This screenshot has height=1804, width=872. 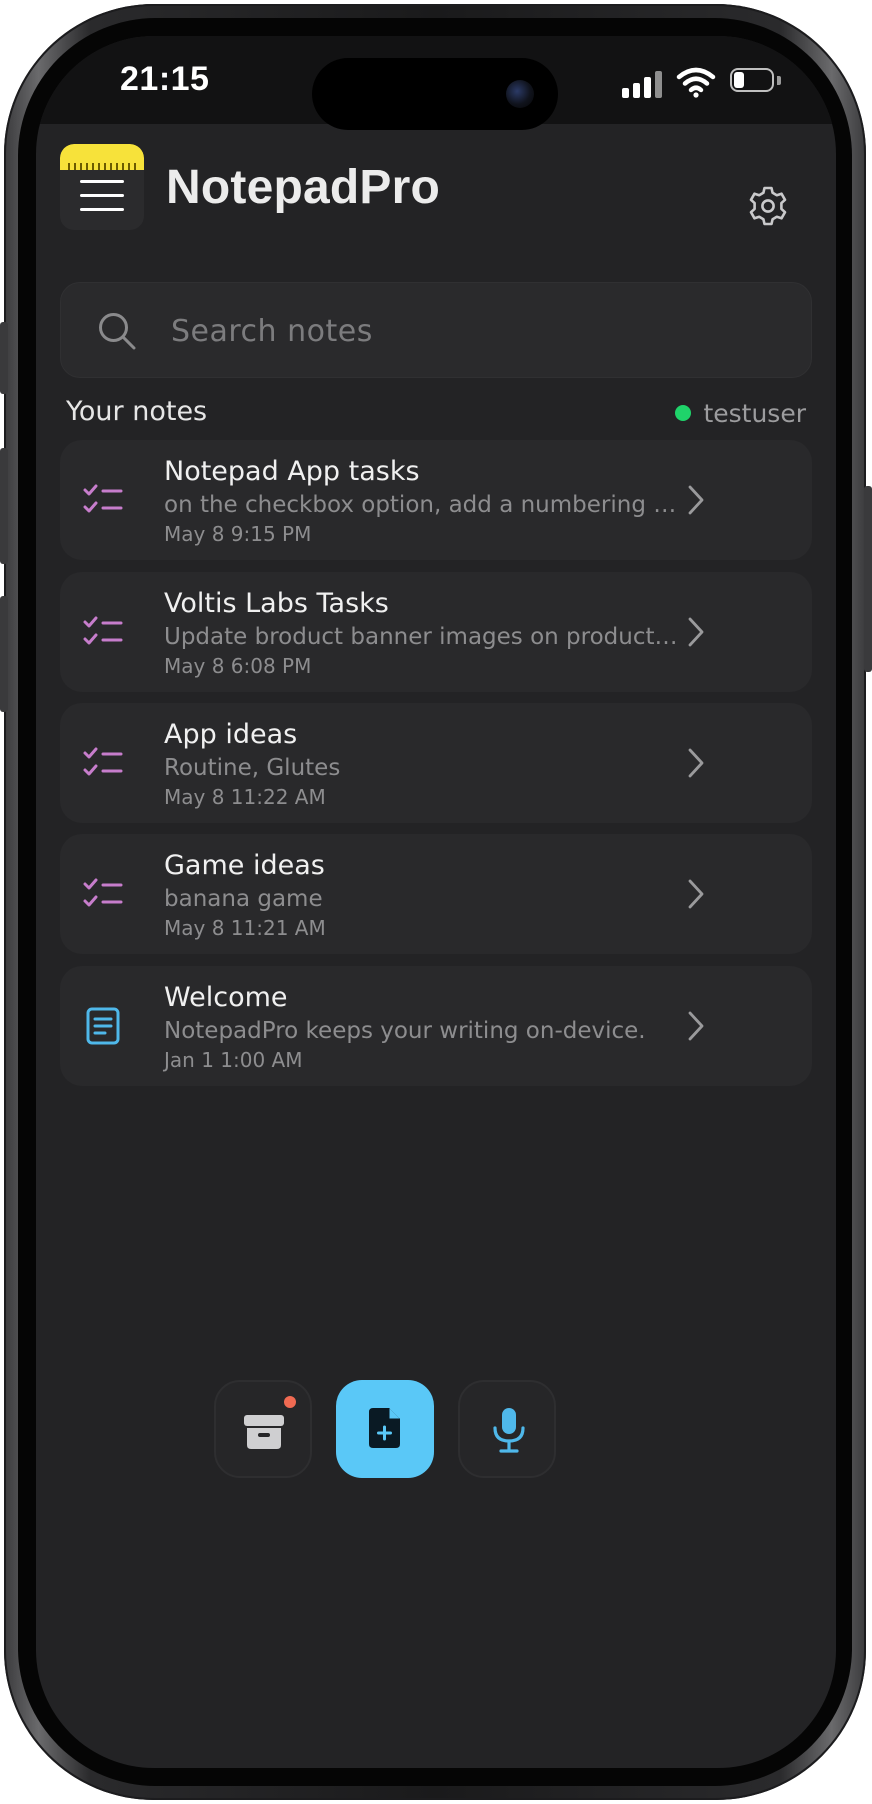 What do you see at coordinates (231, 734) in the screenshot?
I see `note-title: App ideas` at bounding box center [231, 734].